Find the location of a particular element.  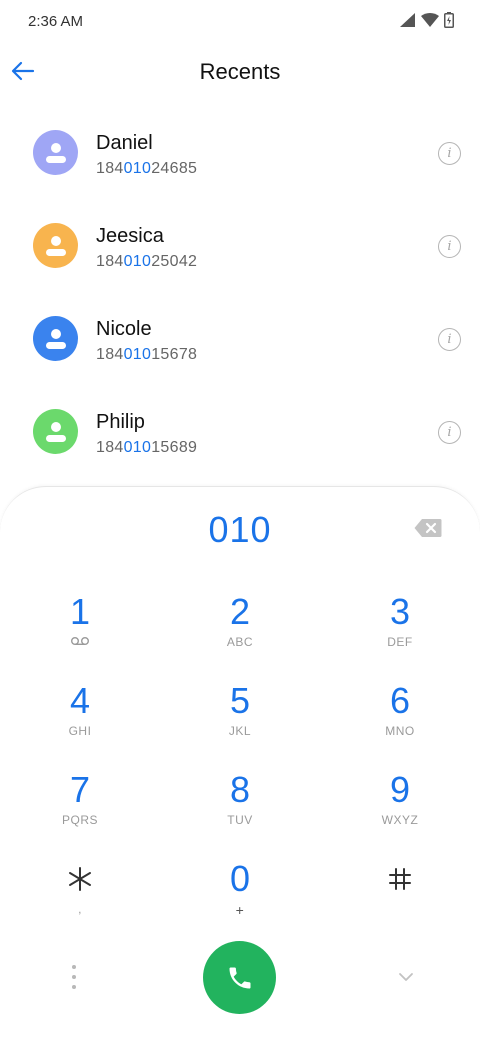

signal-icon is located at coordinates (407, 20).